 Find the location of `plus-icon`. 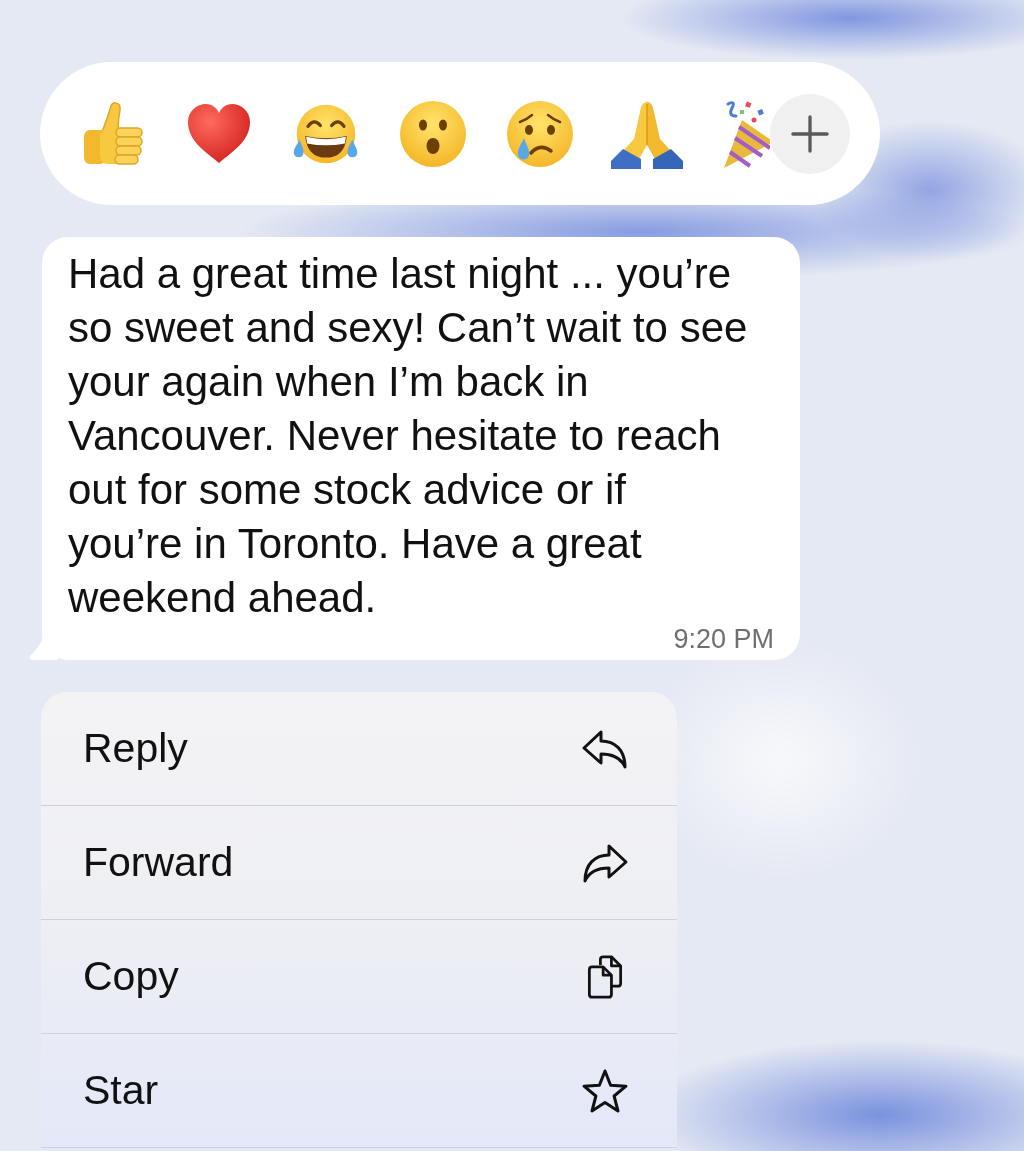

plus-icon is located at coordinates (810, 133).